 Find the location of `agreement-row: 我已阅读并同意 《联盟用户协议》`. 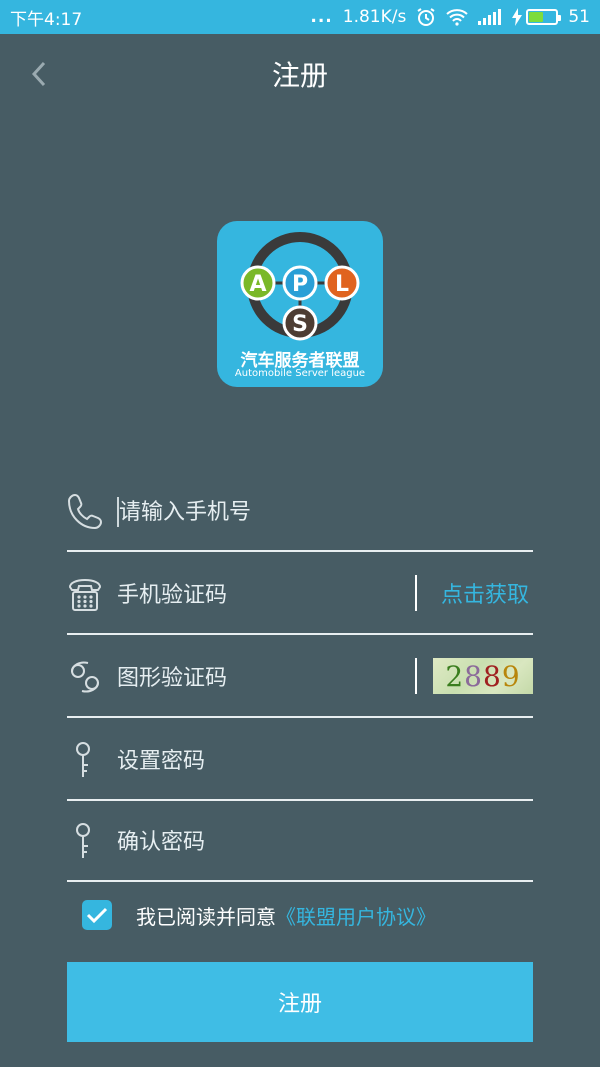

agreement-row: 我已阅读并同意 《联盟用户协议》 is located at coordinates (259, 915).